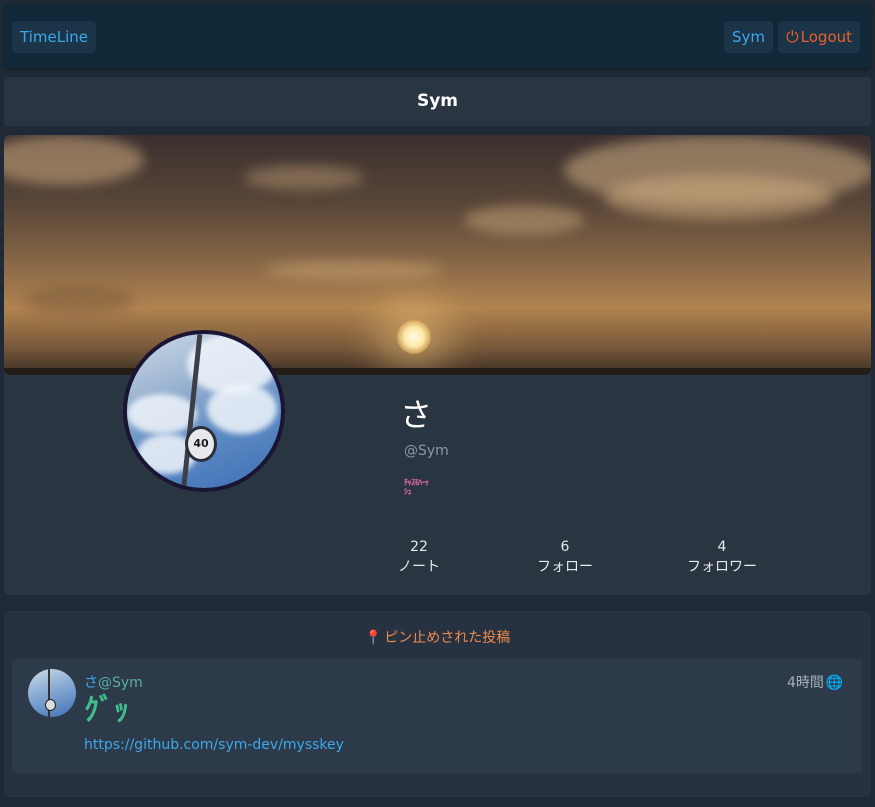 This screenshot has height=807, width=875. What do you see at coordinates (749, 37) in the screenshot?
I see `user-button: Sym` at bounding box center [749, 37].